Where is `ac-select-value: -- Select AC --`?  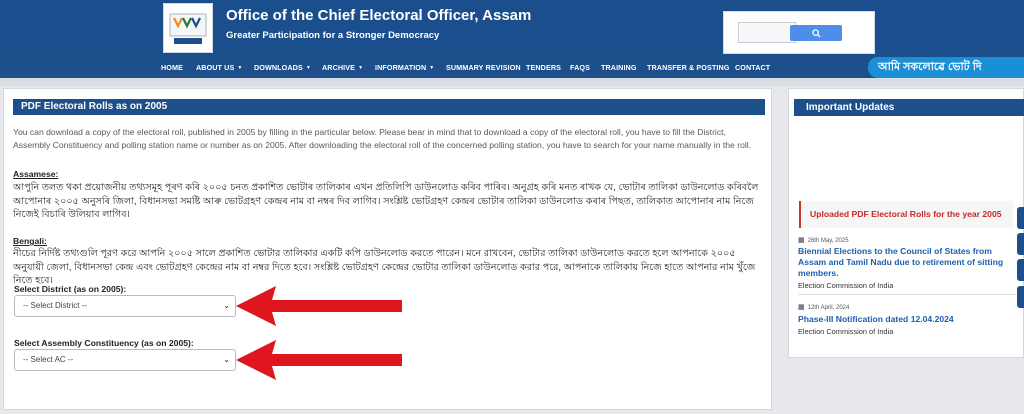 ac-select-value: -- Select AC -- is located at coordinates (48, 359).